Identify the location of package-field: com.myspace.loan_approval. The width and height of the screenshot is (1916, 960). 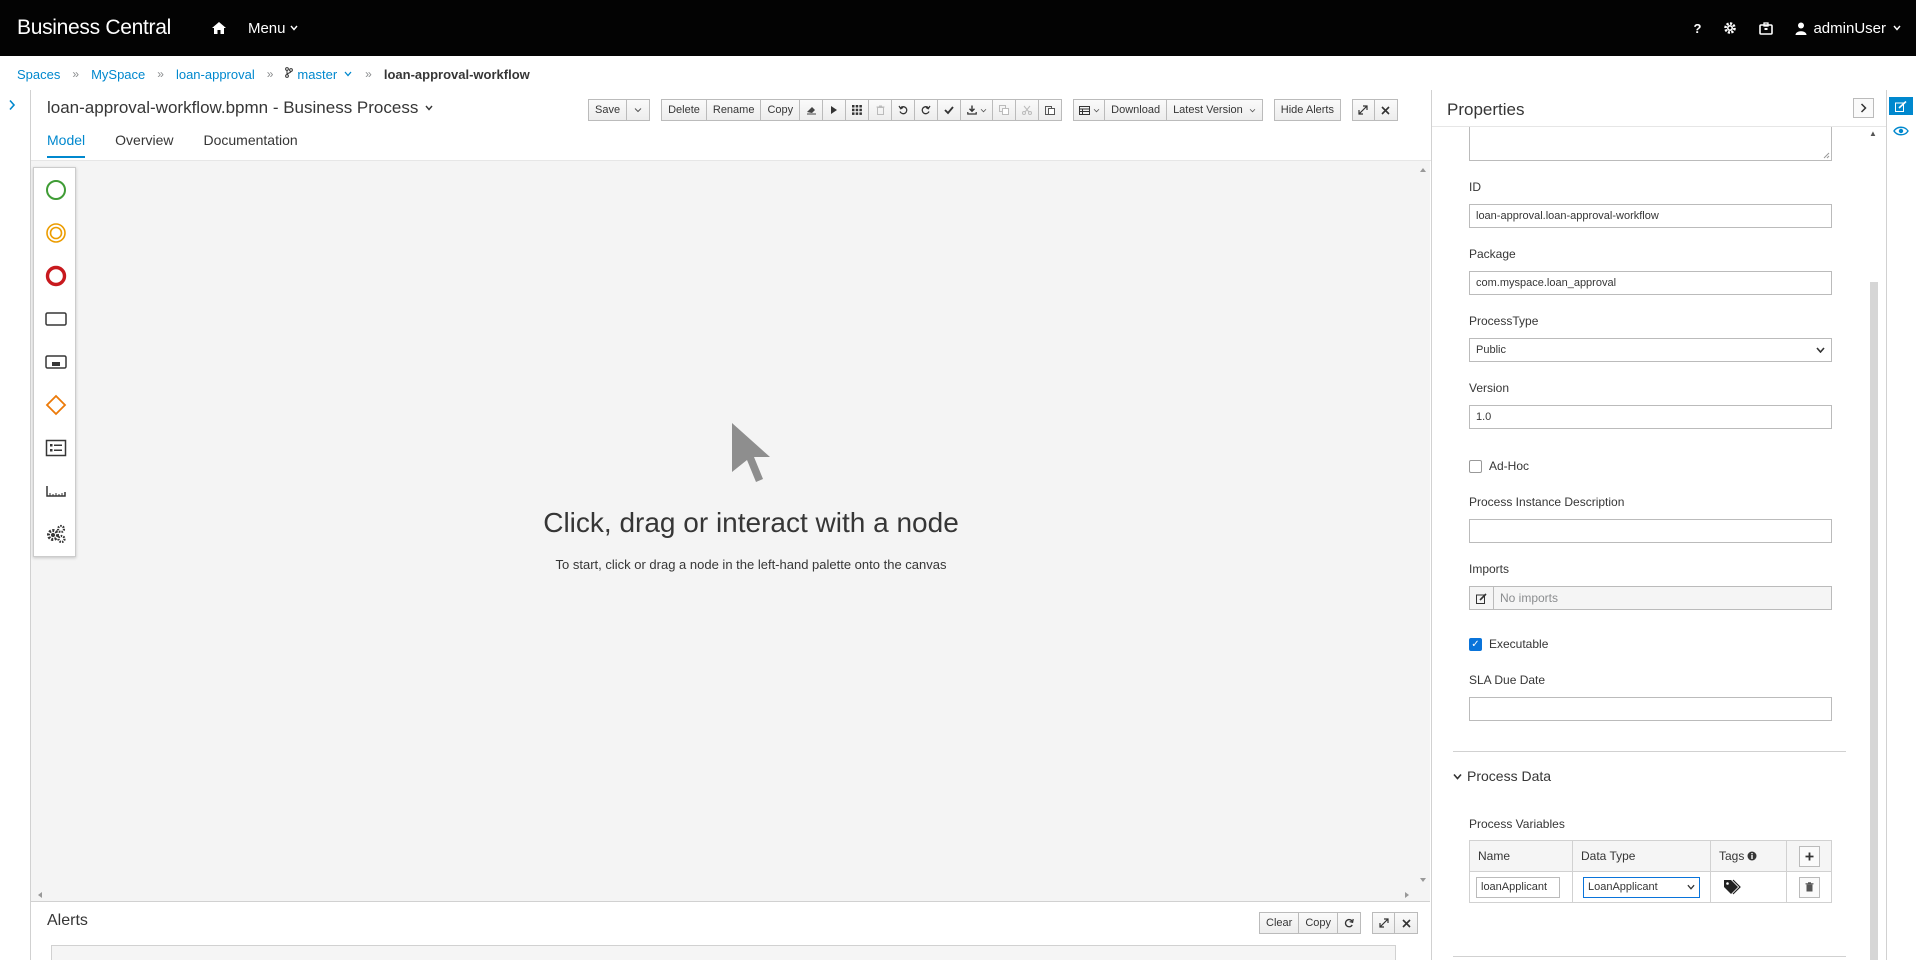
(1650, 283).